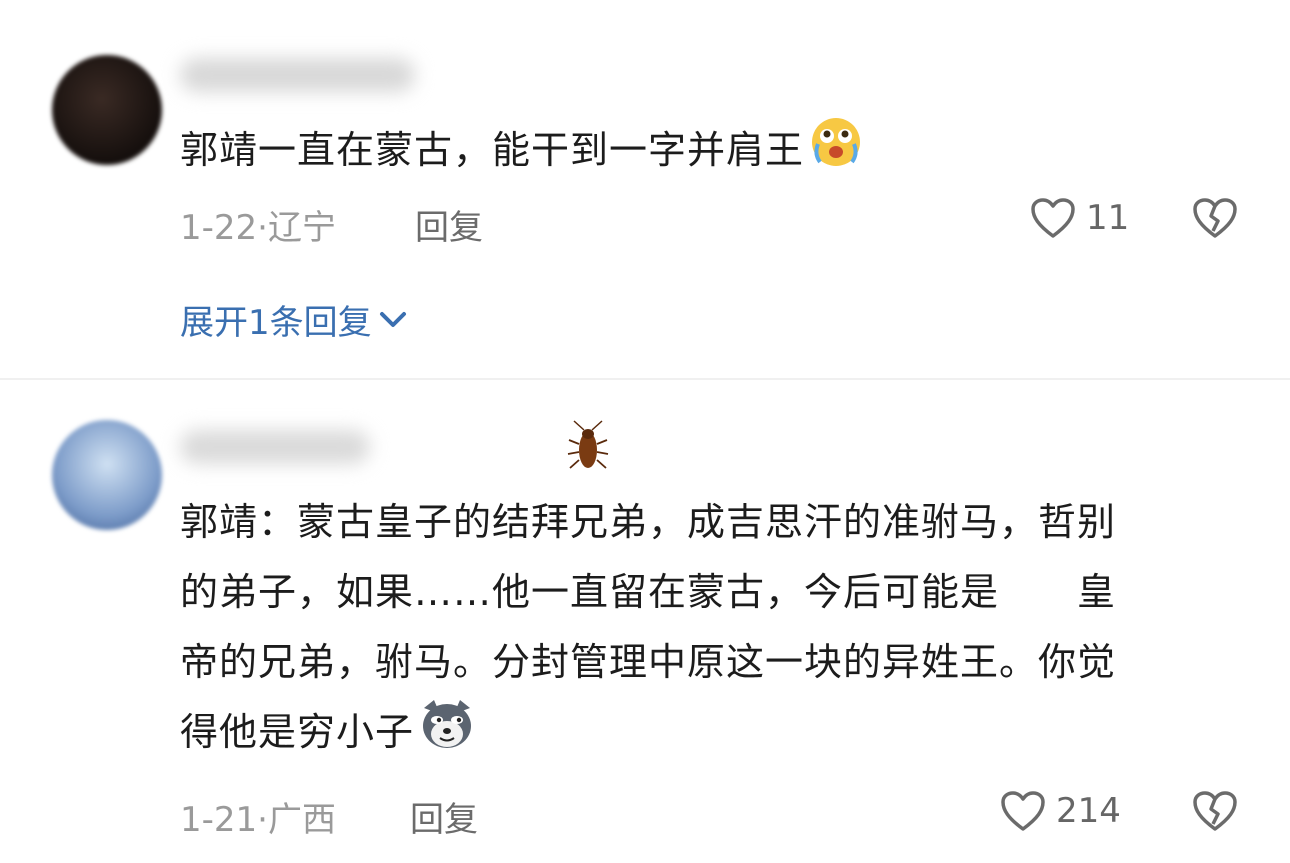  Describe the element at coordinates (1108, 218) in the screenshot. I see `like-count: 11` at that location.